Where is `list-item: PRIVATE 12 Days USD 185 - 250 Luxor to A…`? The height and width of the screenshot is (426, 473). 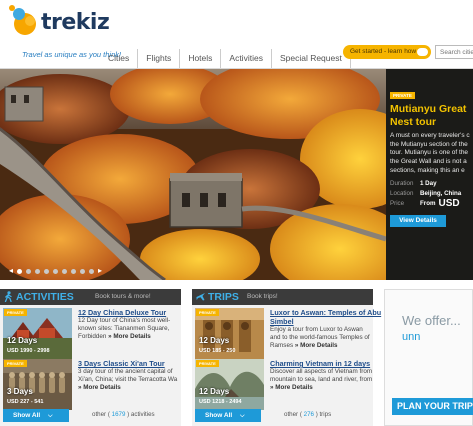
list-item: PRIVATE 12 Days USD 185 - 250 Luxor to A… is located at coordinates (288, 333).